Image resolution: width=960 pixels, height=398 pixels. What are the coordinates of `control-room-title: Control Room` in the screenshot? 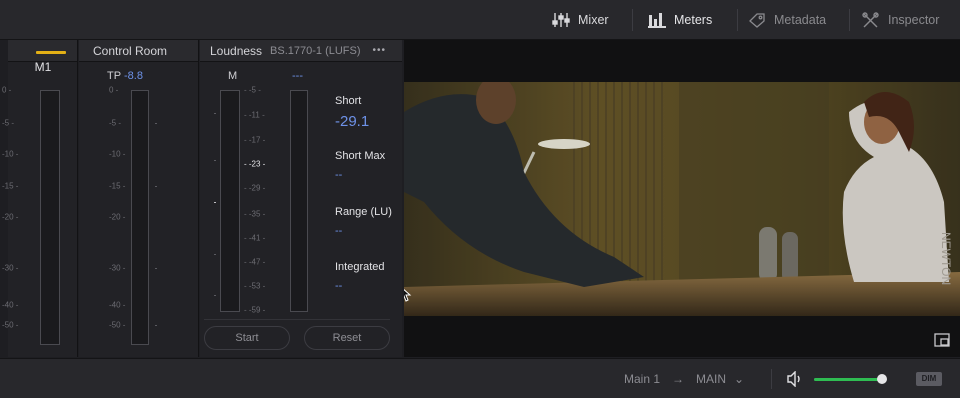 It's located at (138, 51).